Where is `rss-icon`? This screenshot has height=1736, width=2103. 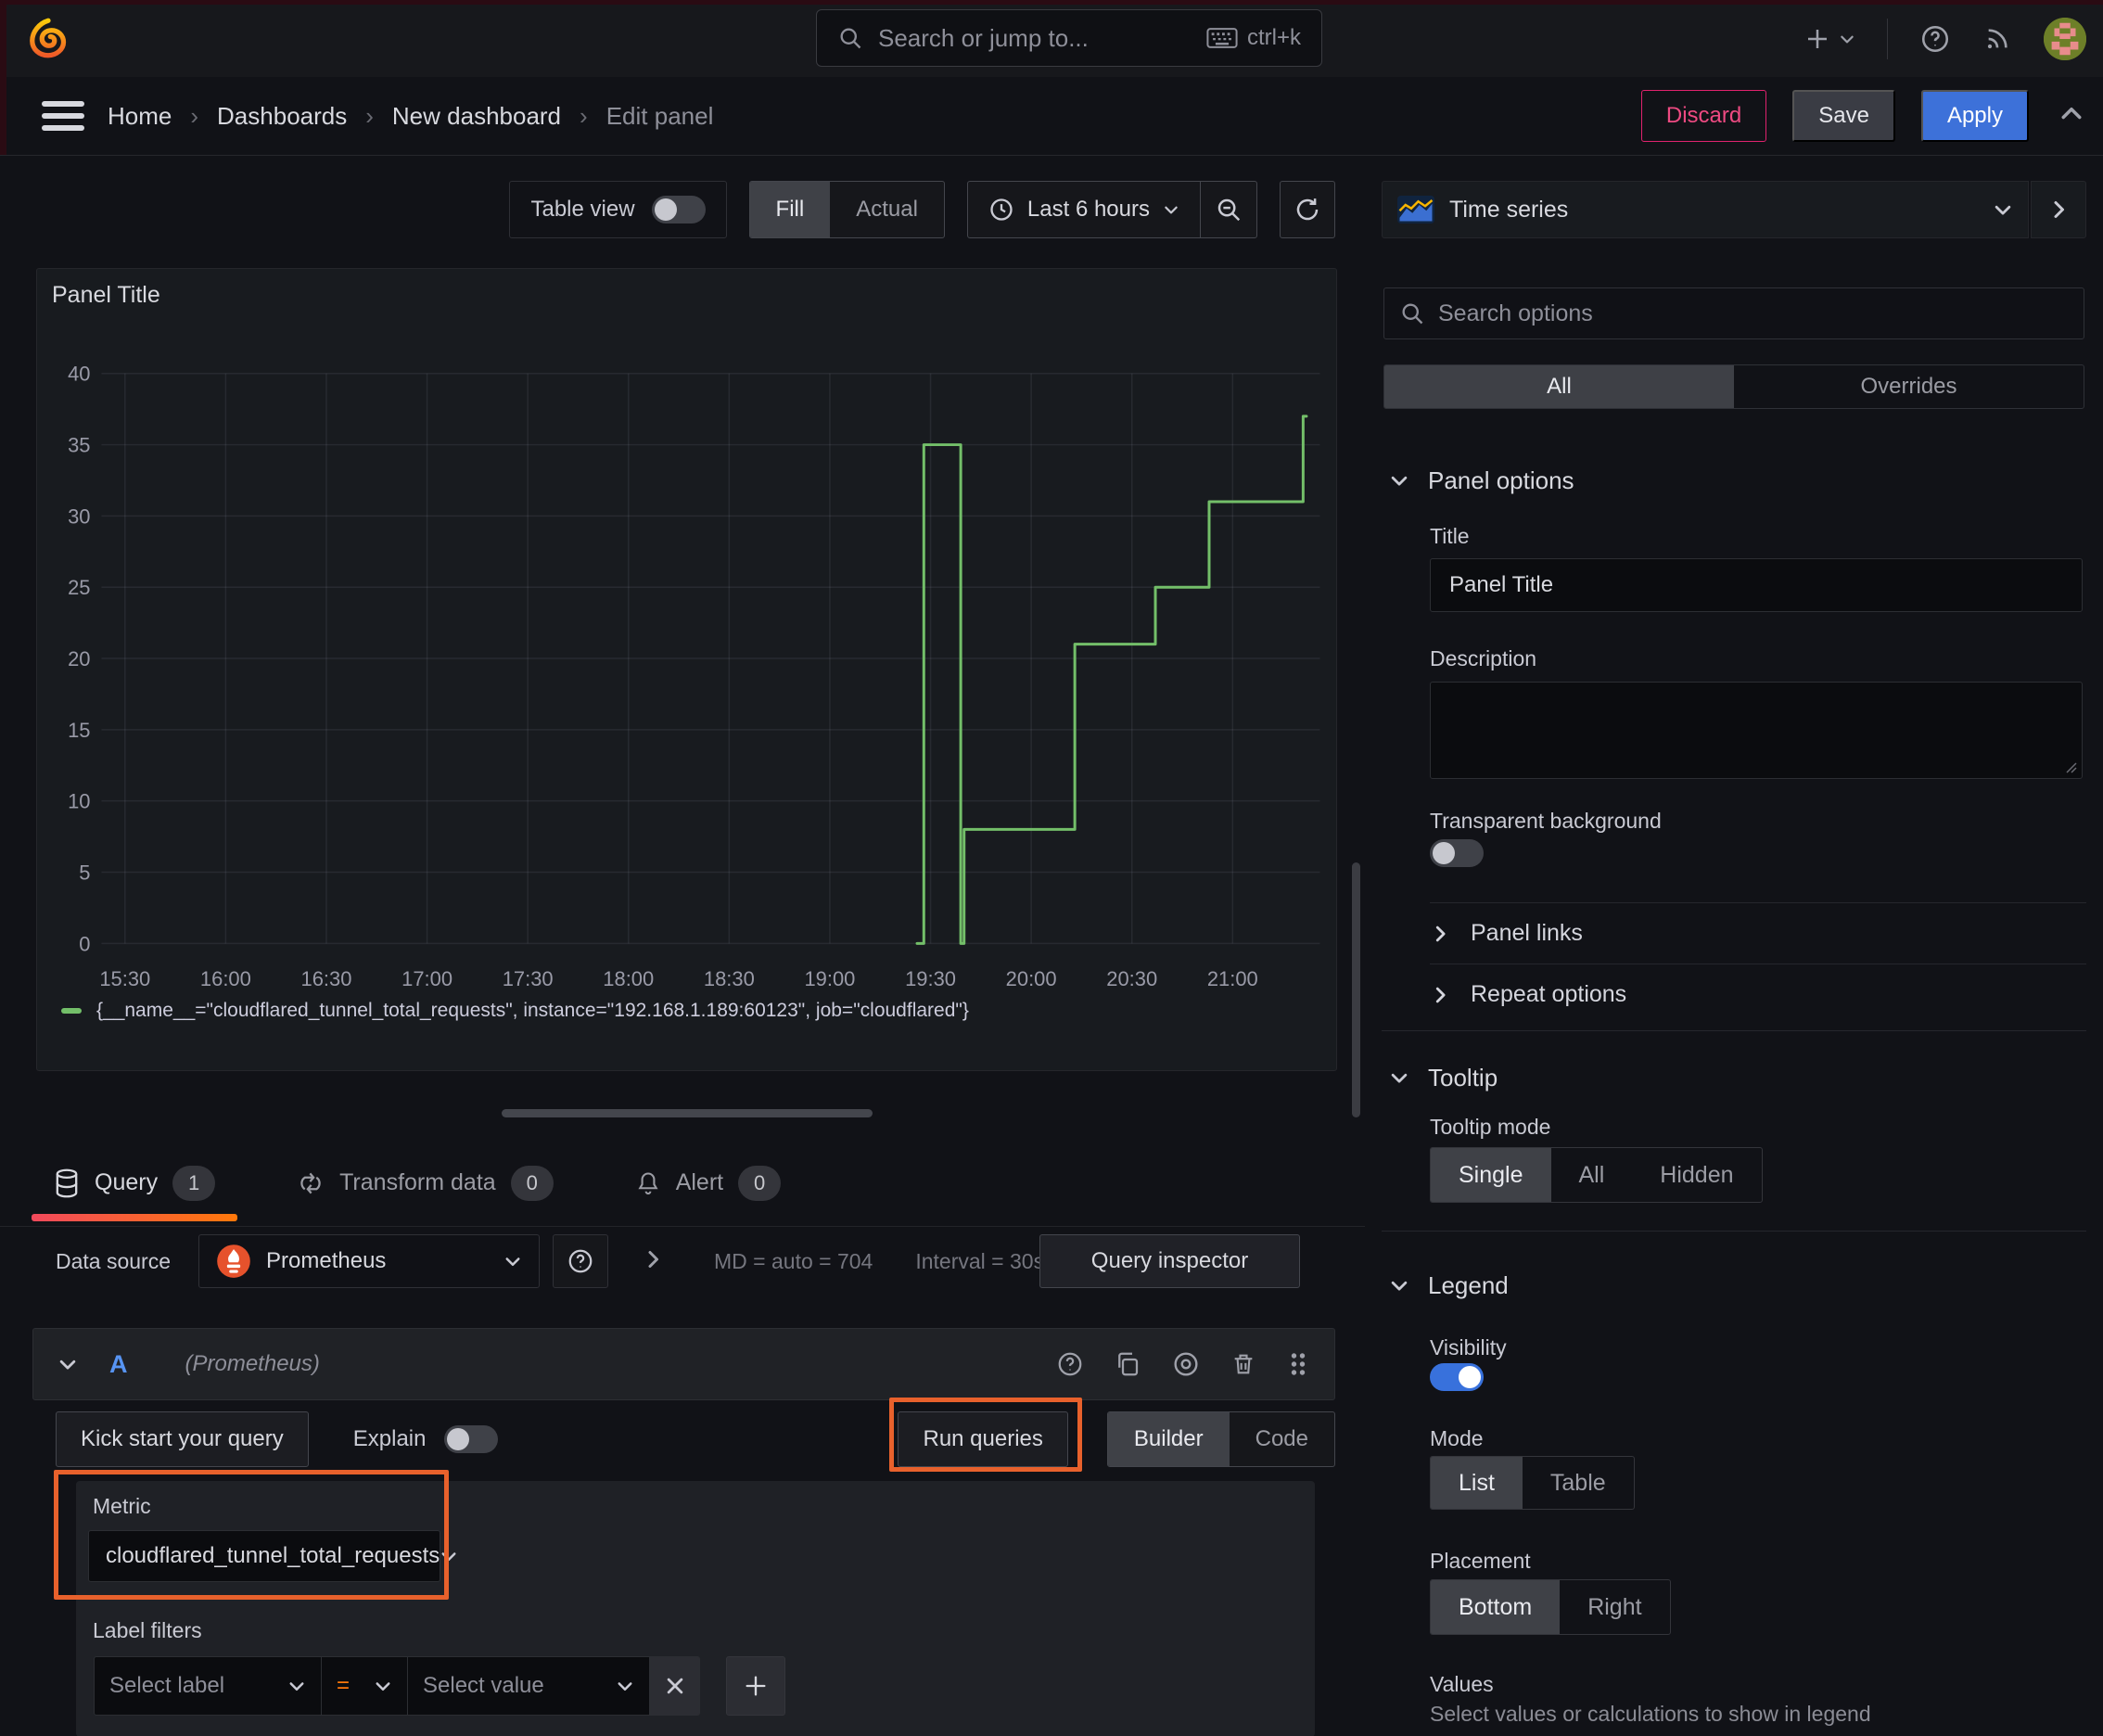 rss-icon is located at coordinates (1997, 38).